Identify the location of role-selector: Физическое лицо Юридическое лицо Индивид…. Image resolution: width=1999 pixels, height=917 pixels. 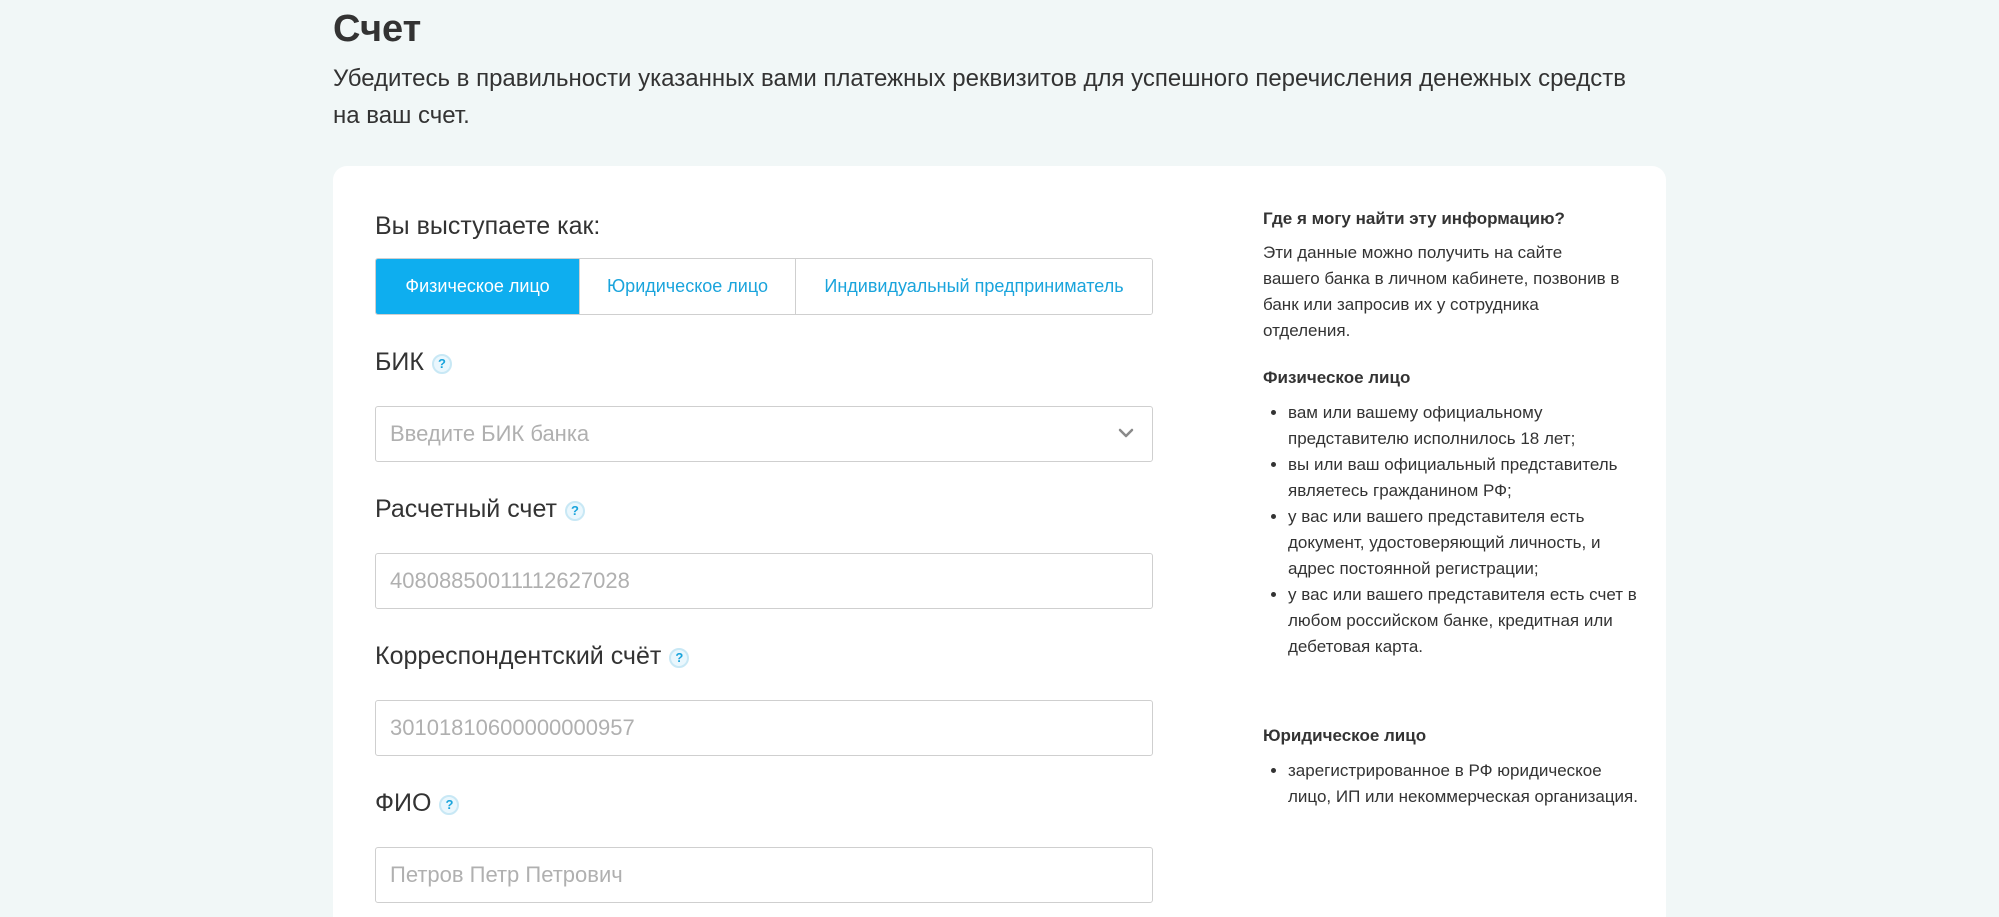
(764, 286).